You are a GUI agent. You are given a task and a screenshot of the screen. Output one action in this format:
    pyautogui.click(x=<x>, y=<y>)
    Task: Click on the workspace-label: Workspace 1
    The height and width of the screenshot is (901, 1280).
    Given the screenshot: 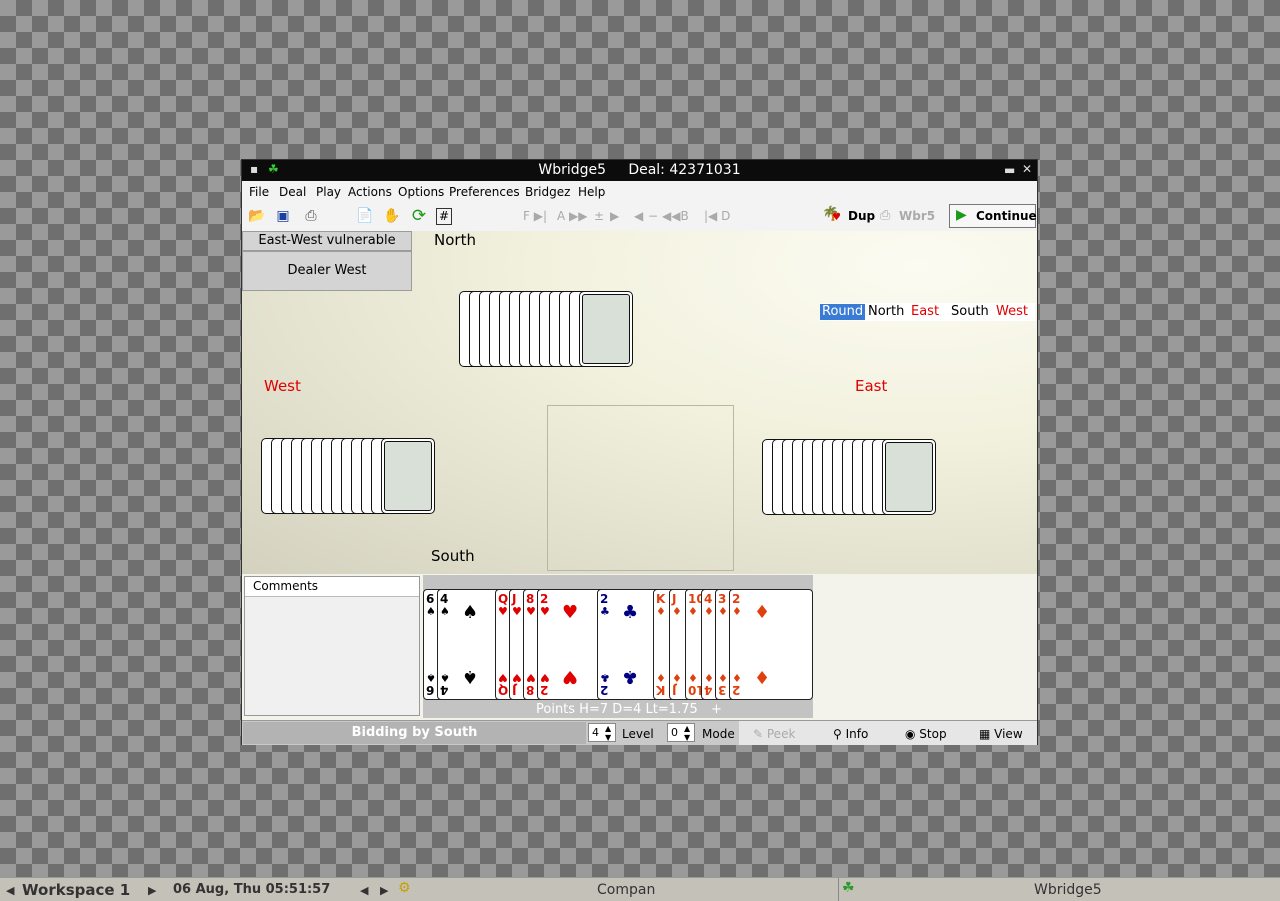 What is the action you would take?
    pyautogui.click(x=76, y=890)
    